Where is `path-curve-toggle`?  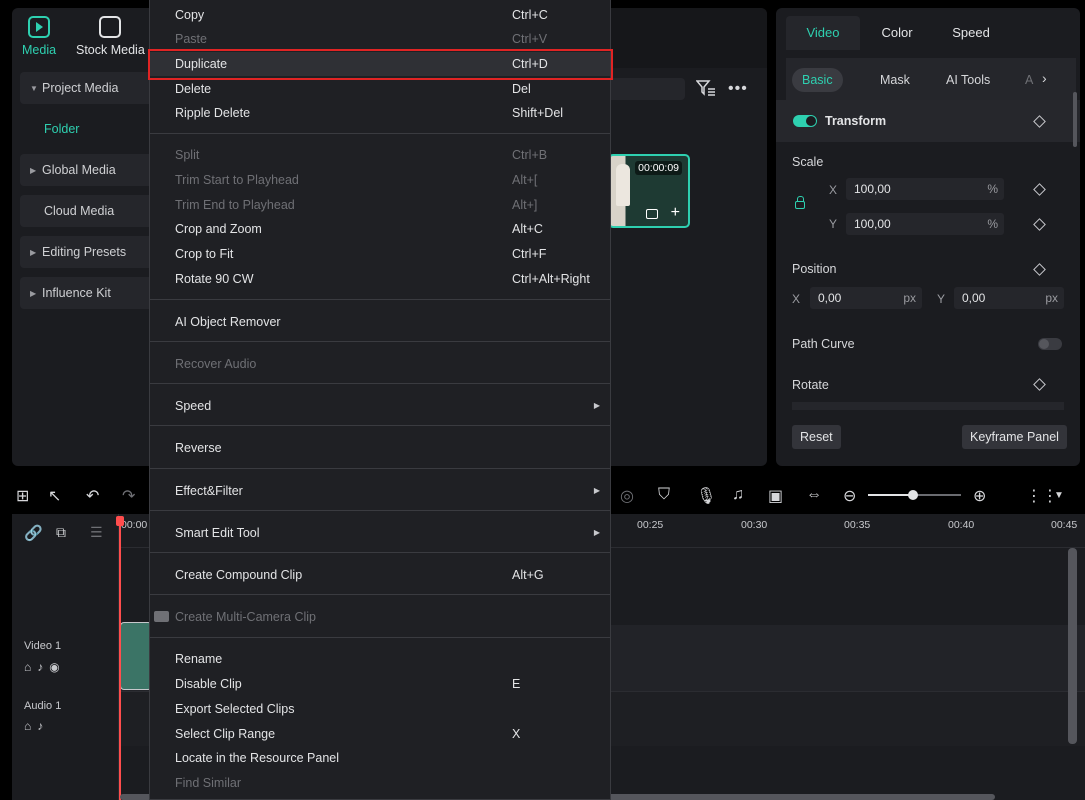 path-curve-toggle is located at coordinates (1050, 344).